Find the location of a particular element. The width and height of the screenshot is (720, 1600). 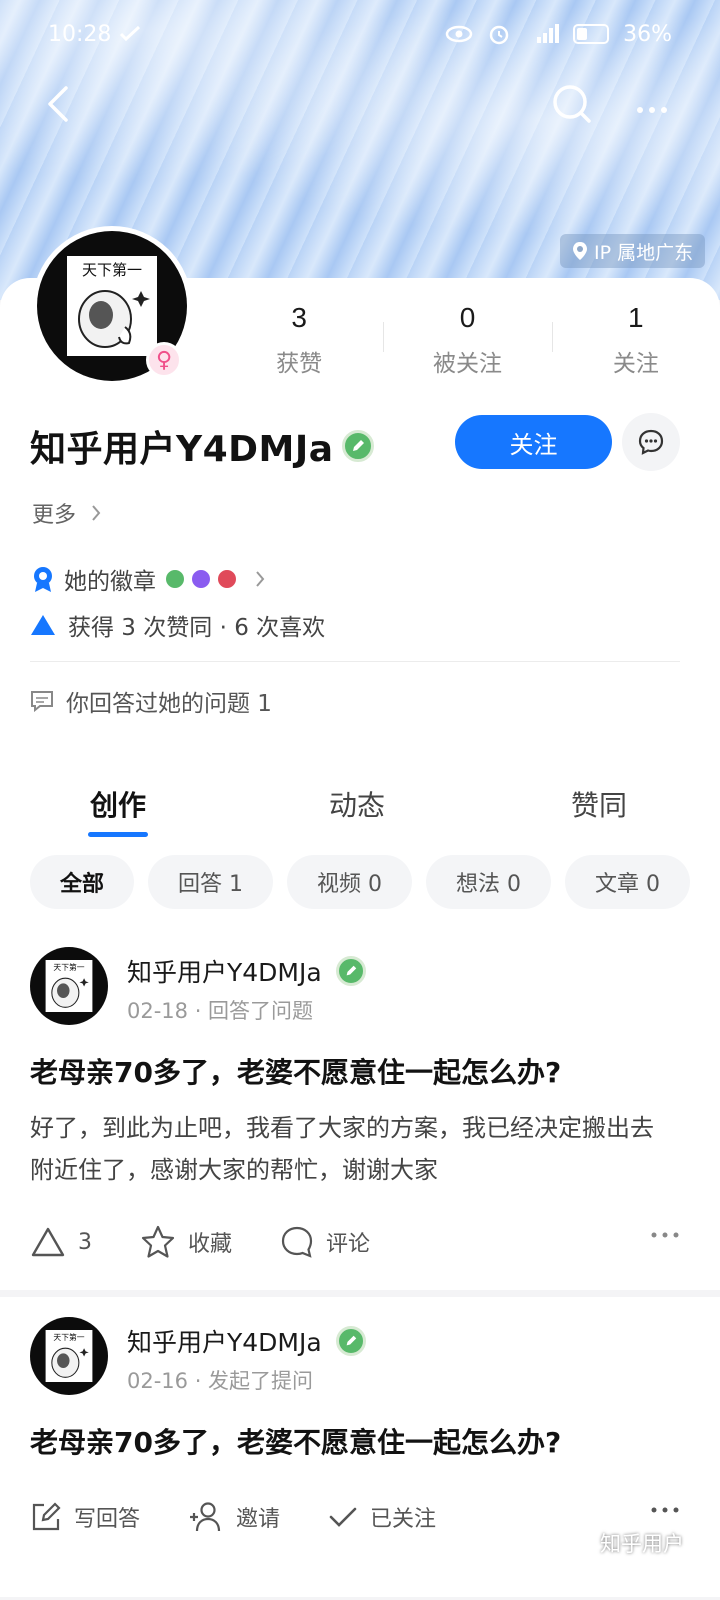

message-button is located at coordinates (651, 442).